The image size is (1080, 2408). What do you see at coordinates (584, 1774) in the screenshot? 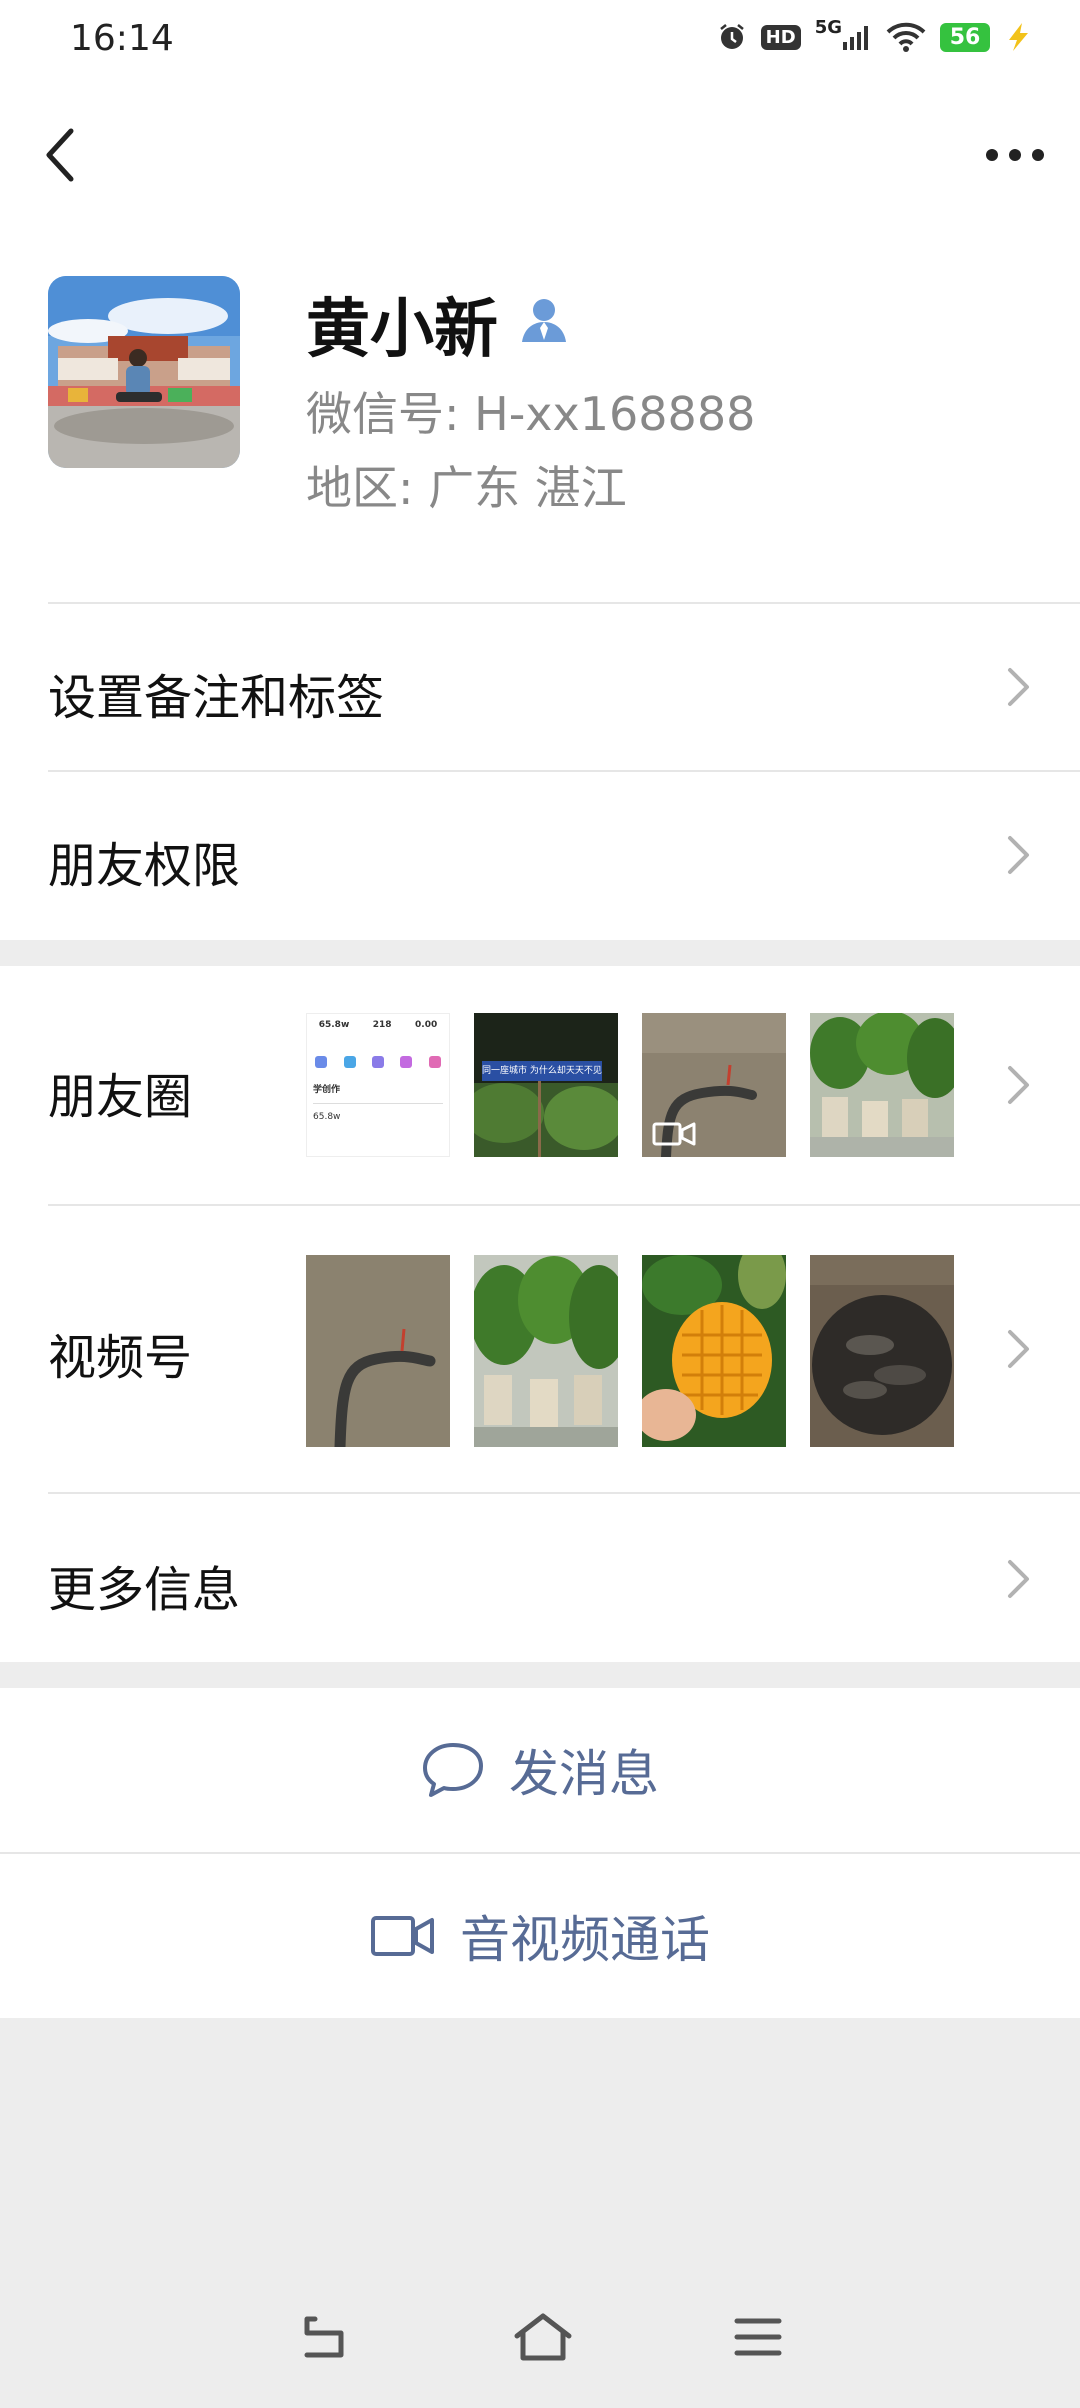
I see `send-message-label: 发消息` at bounding box center [584, 1774].